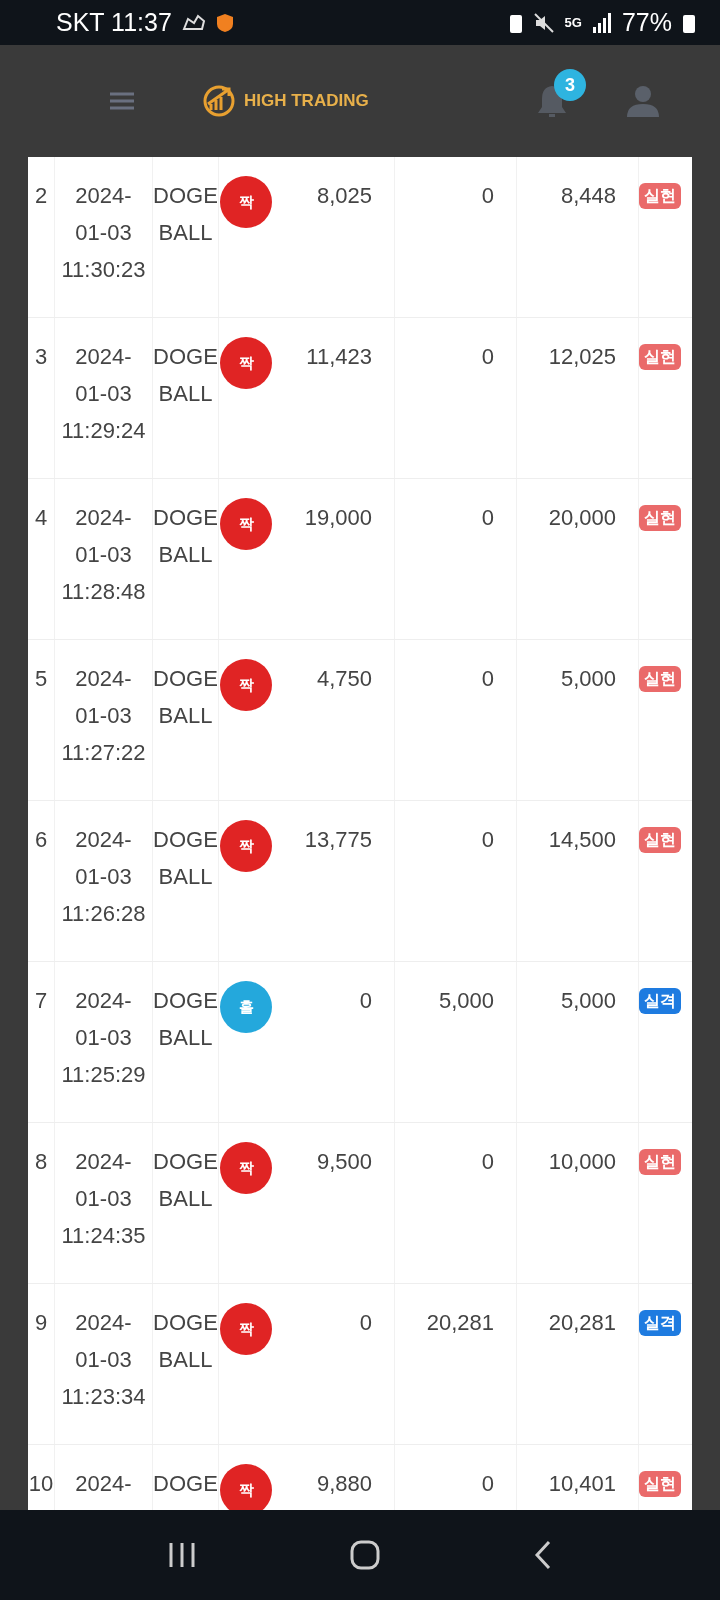  I want to click on shield-icon, so click(224, 22).